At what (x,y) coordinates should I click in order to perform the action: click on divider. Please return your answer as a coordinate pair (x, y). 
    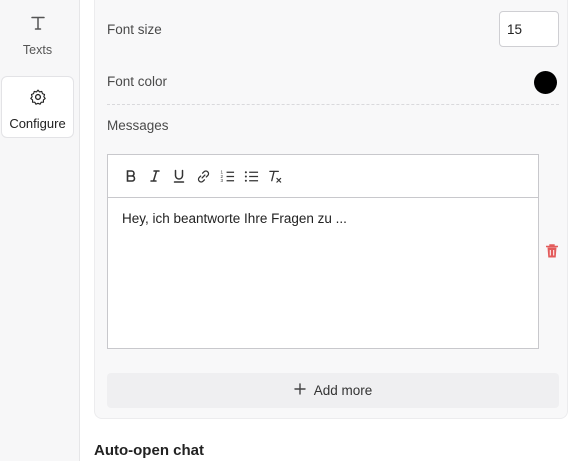
    Looking at the image, I should click on (333, 104).